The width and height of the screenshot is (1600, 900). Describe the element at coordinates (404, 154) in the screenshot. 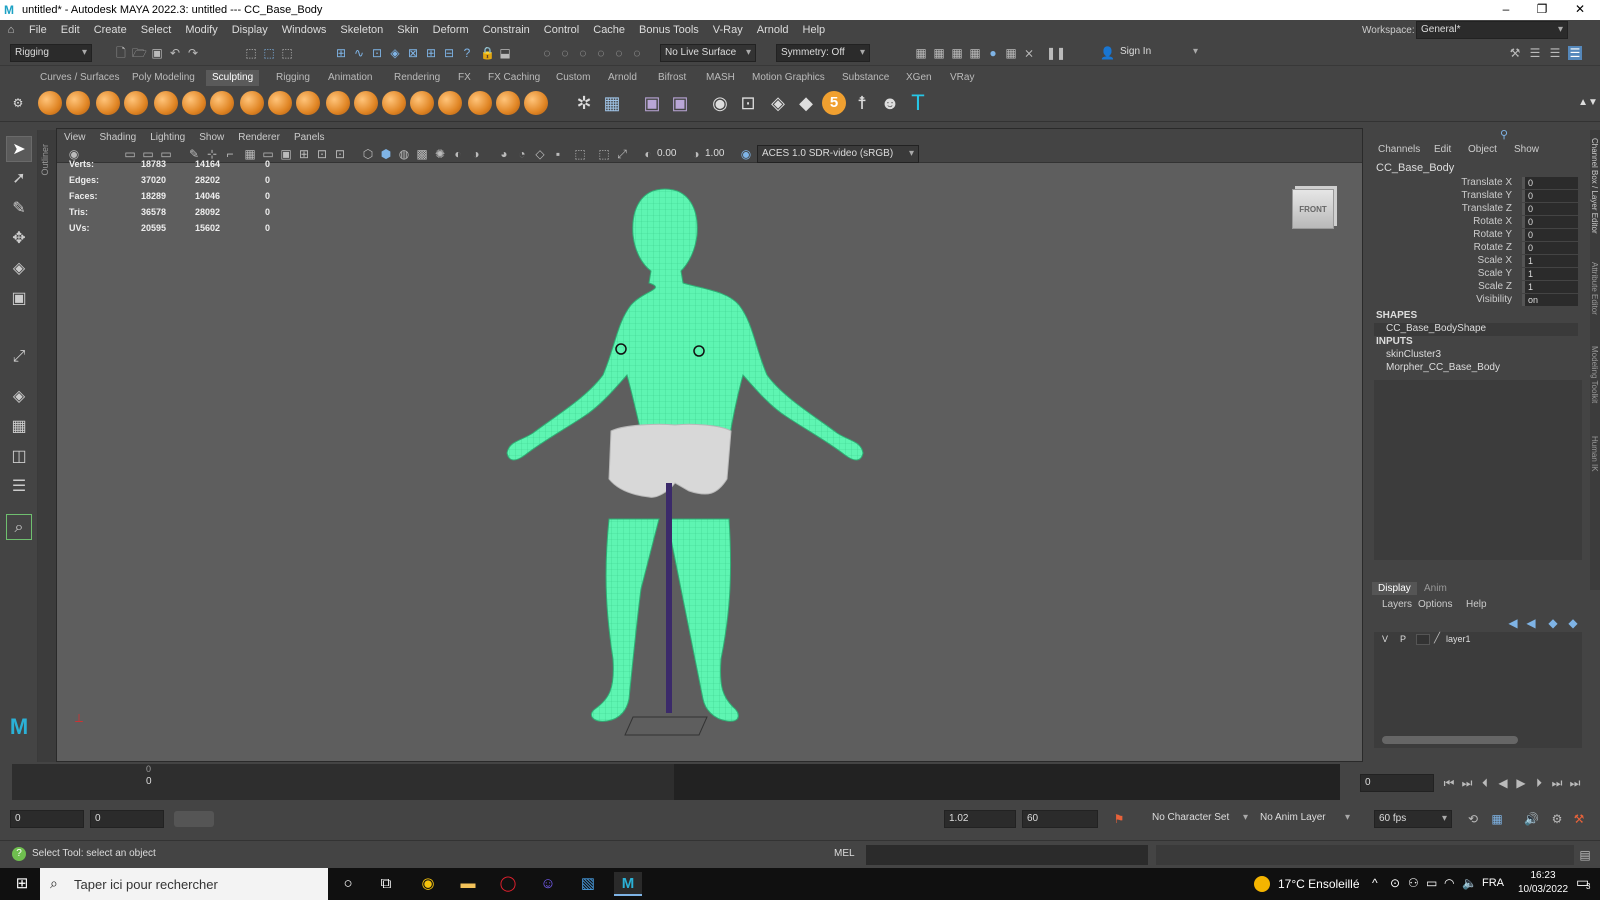

I see `wireframe-on-shaded-icon: ◍` at that location.